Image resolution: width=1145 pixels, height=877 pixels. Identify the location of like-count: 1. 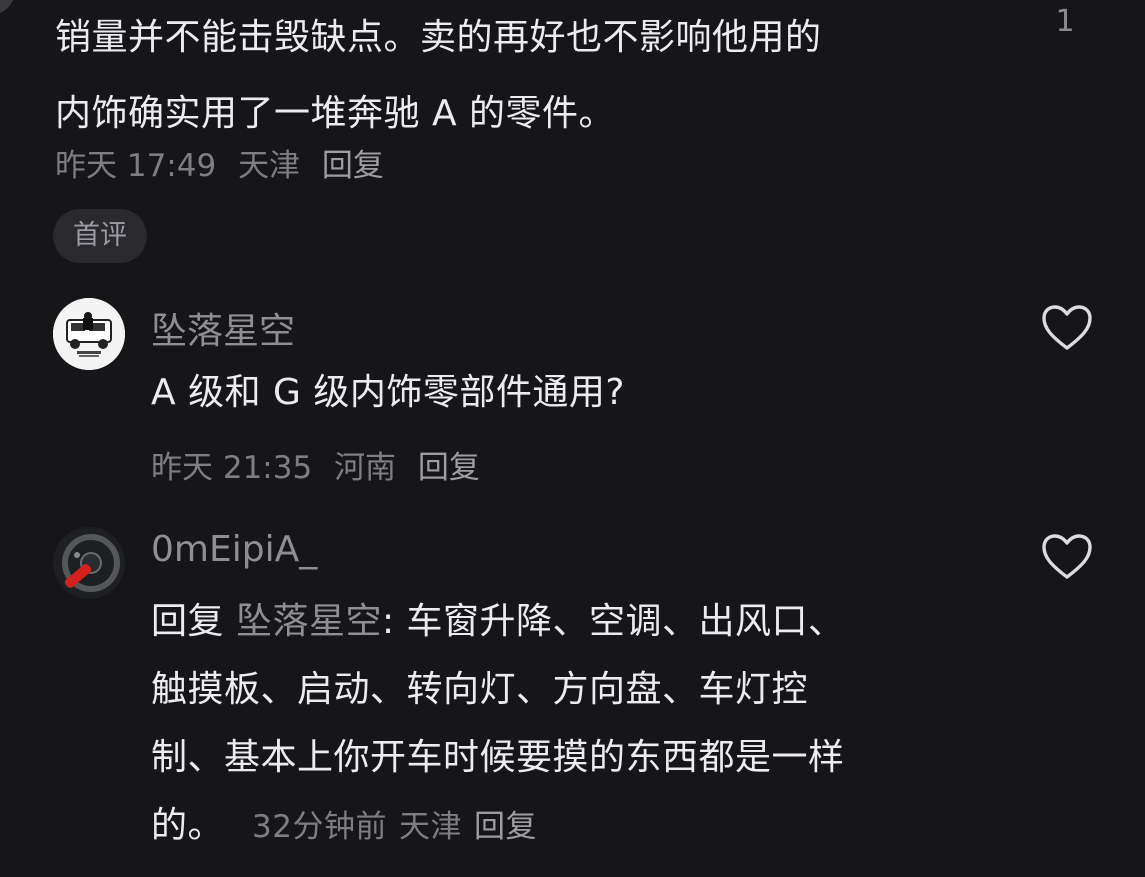
(1065, 21).